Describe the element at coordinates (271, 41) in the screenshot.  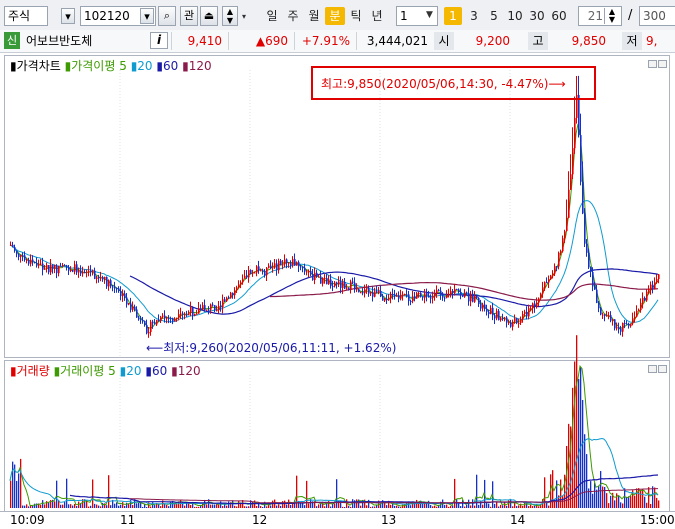
I see `price-change: ▲690` at that location.